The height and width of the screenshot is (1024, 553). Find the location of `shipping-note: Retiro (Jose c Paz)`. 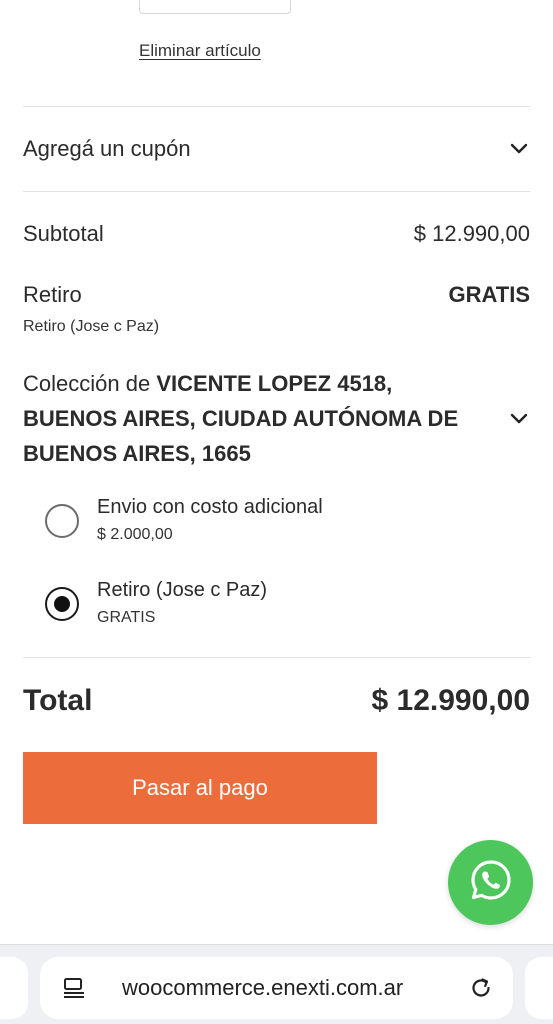

shipping-note: Retiro (Jose c Paz) is located at coordinates (91, 326).